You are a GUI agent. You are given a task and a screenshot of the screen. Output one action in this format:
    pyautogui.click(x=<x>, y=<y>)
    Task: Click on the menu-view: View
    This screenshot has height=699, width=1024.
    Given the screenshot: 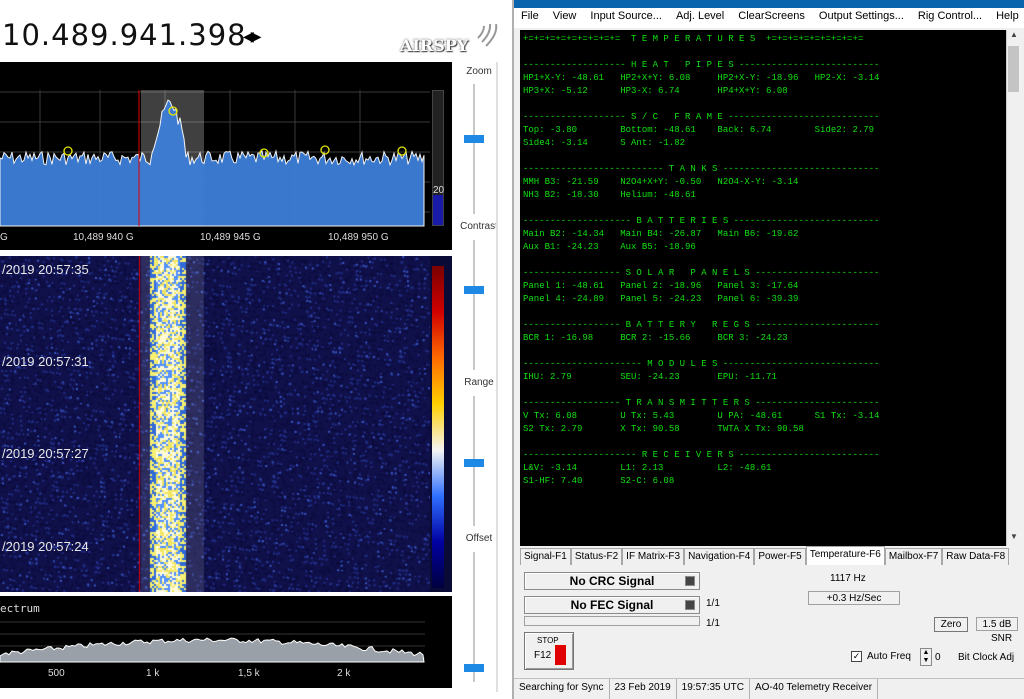 What is the action you would take?
    pyautogui.click(x=565, y=18)
    